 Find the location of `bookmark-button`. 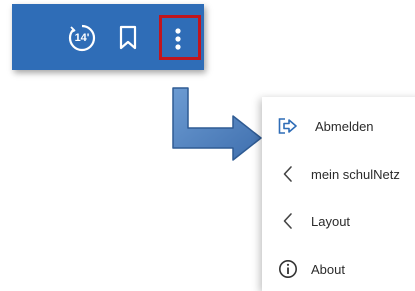

bookmark-button is located at coordinates (128, 38).